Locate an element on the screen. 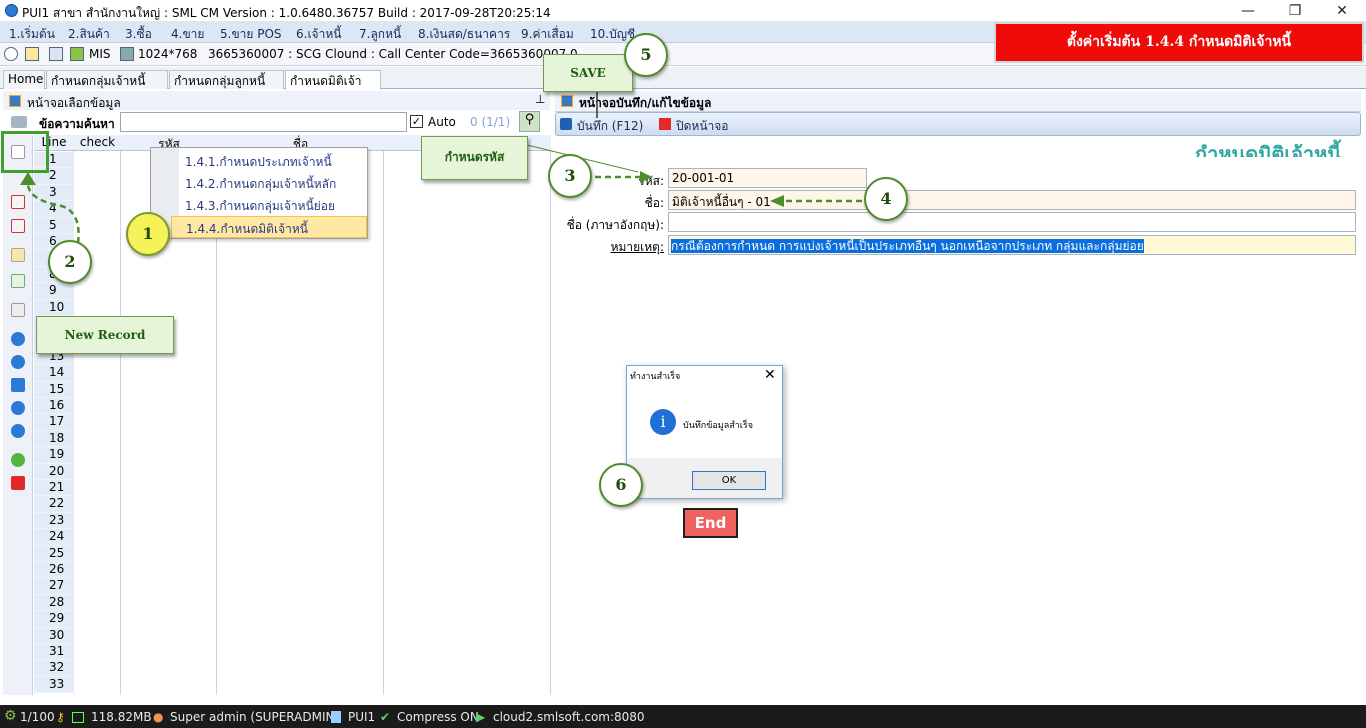 Image resolution: width=1366 pixels, height=728 pixels. search-toolbar: ข้อความค้นหา ✓ Auto 0 (1/1) ⚲ is located at coordinates (276, 122).